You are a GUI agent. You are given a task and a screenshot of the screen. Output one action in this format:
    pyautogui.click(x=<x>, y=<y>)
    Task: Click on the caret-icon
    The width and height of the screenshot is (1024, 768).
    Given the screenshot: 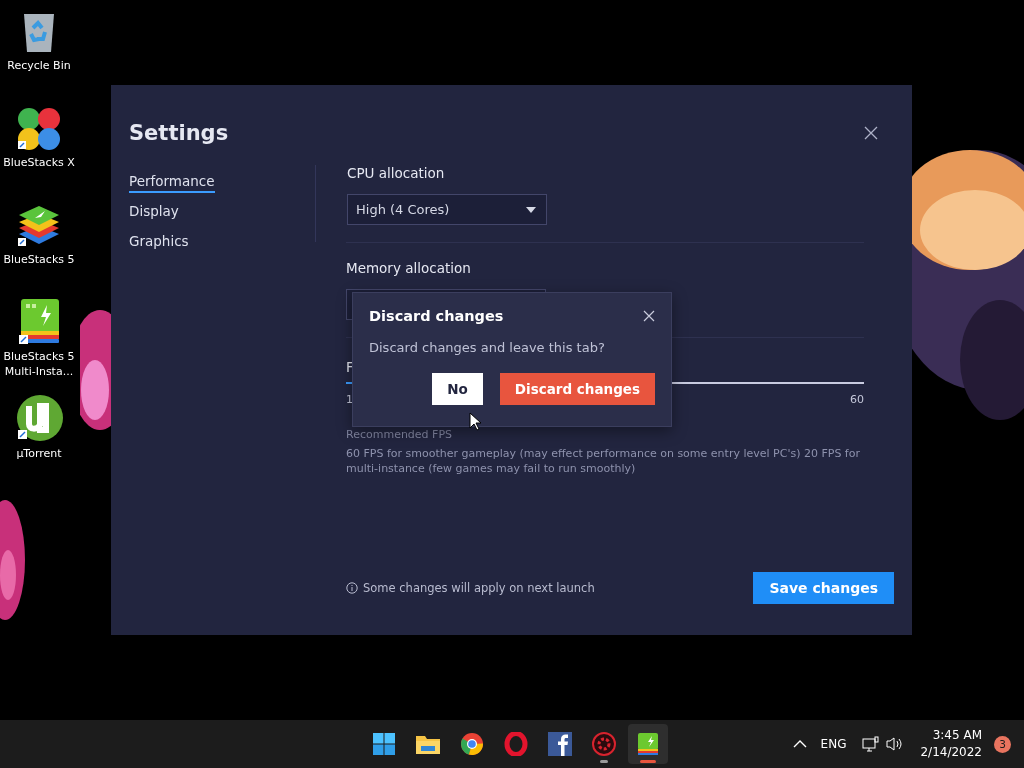 What is the action you would take?
    pyautogui.click(x=531, y=209)
    